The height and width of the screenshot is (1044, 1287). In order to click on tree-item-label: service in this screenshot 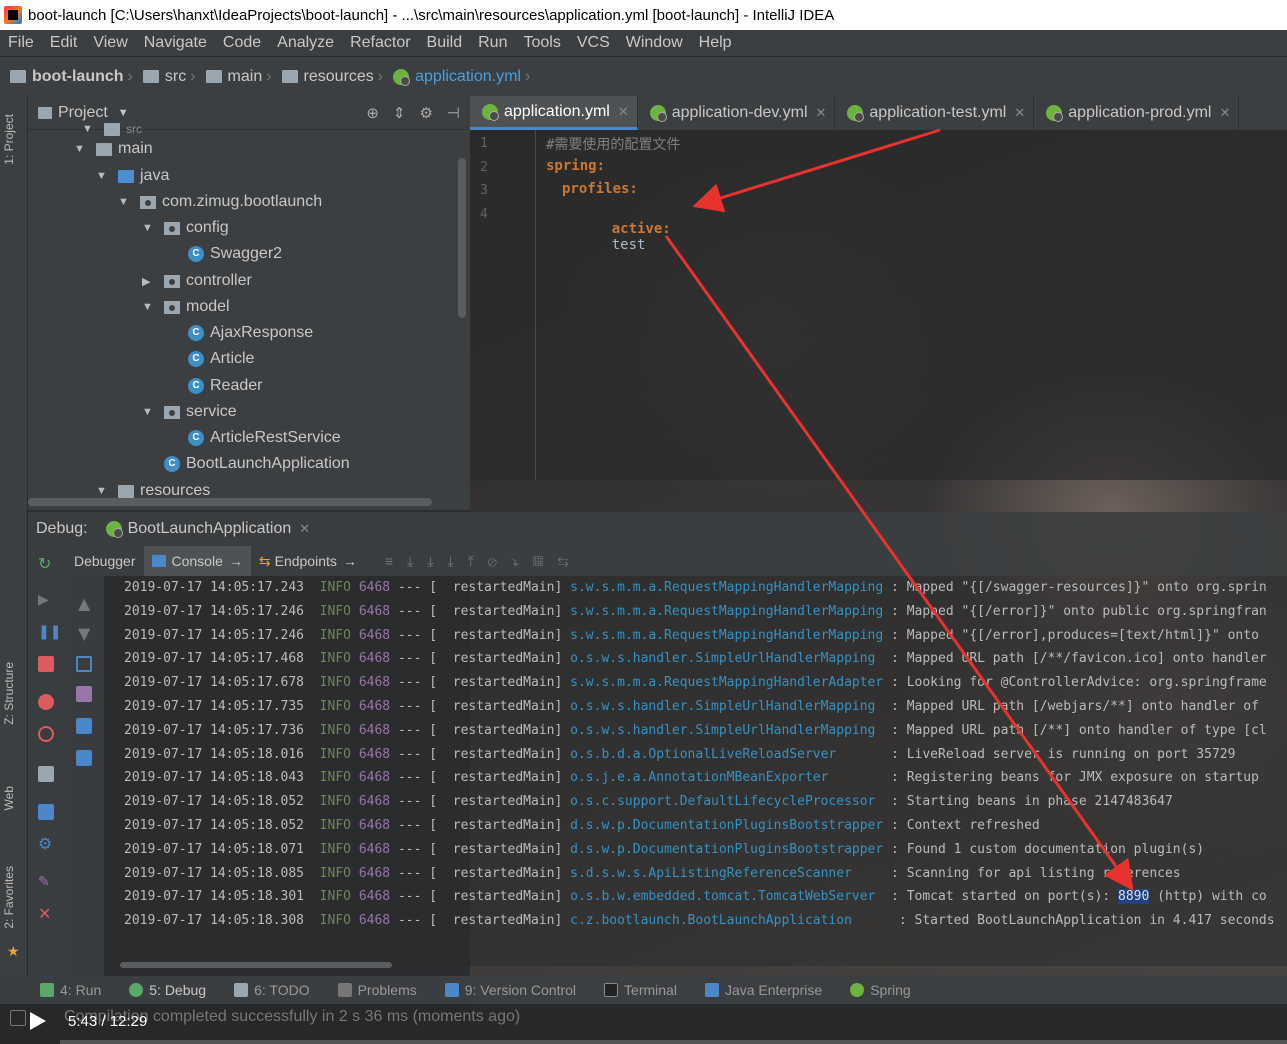, I will do `click(211, 411)`.